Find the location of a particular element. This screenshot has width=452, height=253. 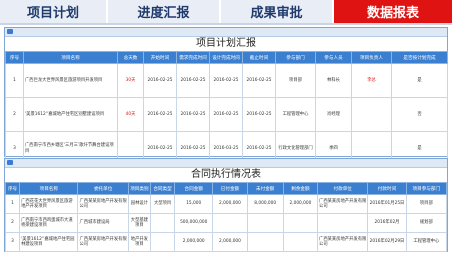

cell-owner is located at coordinates (371, 114).